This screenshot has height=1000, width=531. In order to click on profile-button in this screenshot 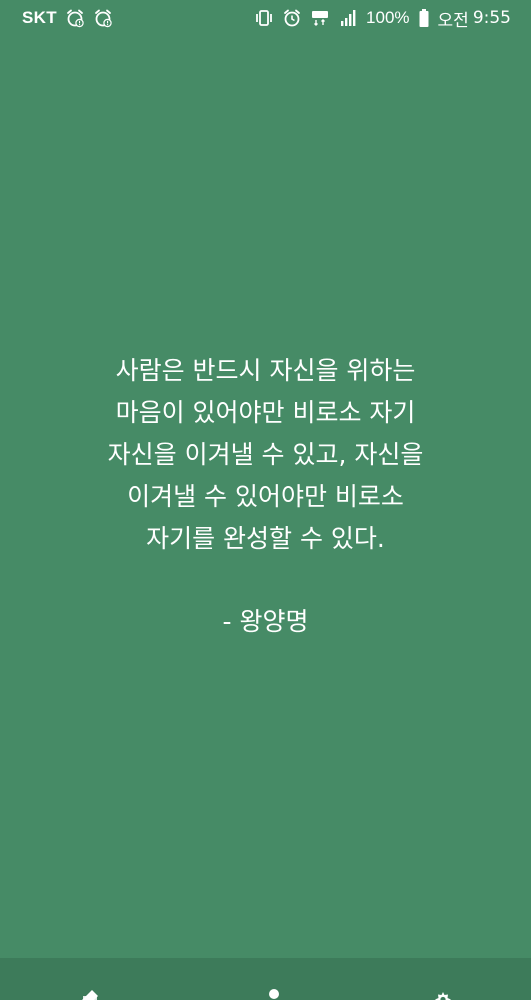, I will do `click(274, 994)`.